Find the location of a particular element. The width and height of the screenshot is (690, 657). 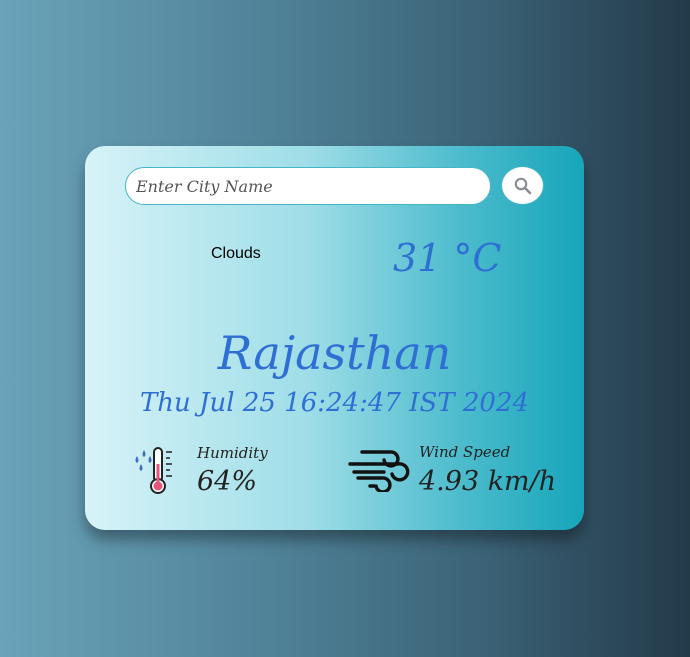

humidity-value: 64% is located at coordinates (227, 481).